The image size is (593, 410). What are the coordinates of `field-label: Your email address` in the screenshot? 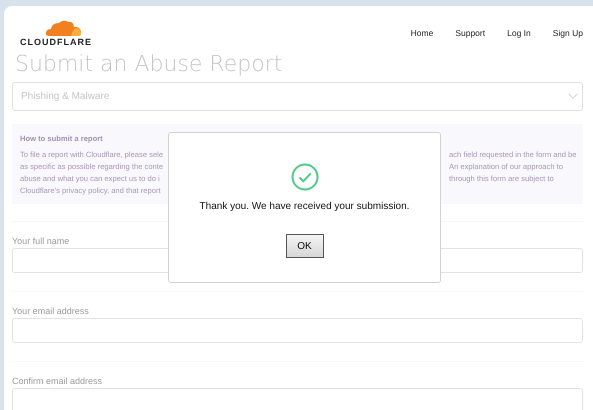 It's located at (50, 311).